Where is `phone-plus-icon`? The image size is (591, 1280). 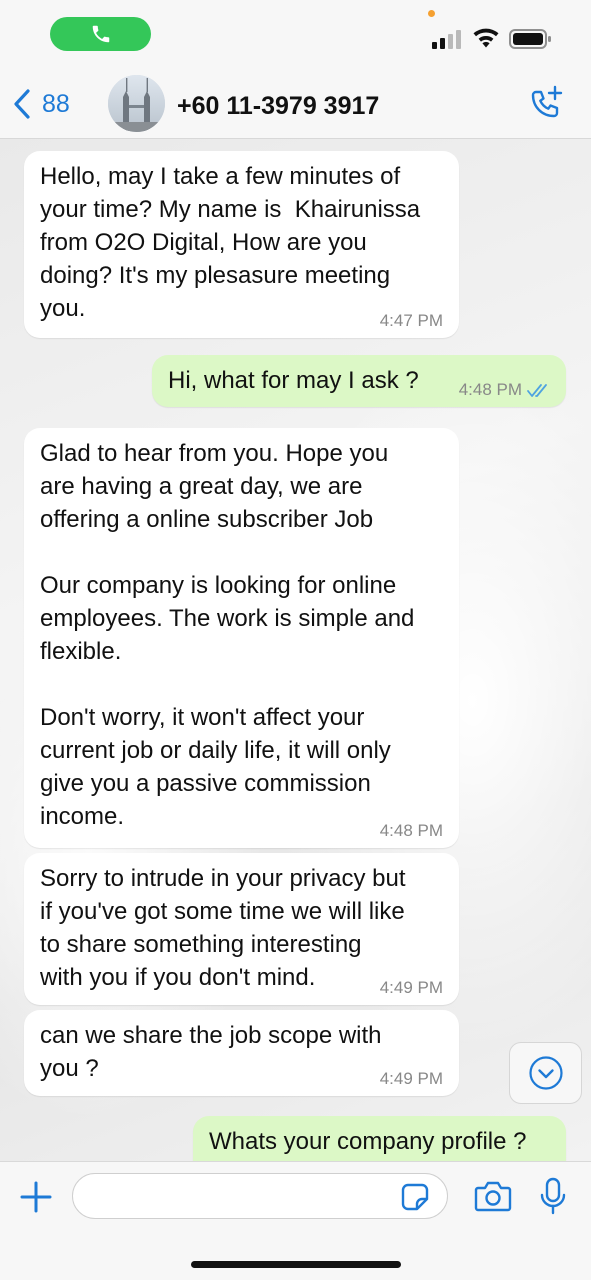
phone-plus-icon is located at coordinates (545, 104).